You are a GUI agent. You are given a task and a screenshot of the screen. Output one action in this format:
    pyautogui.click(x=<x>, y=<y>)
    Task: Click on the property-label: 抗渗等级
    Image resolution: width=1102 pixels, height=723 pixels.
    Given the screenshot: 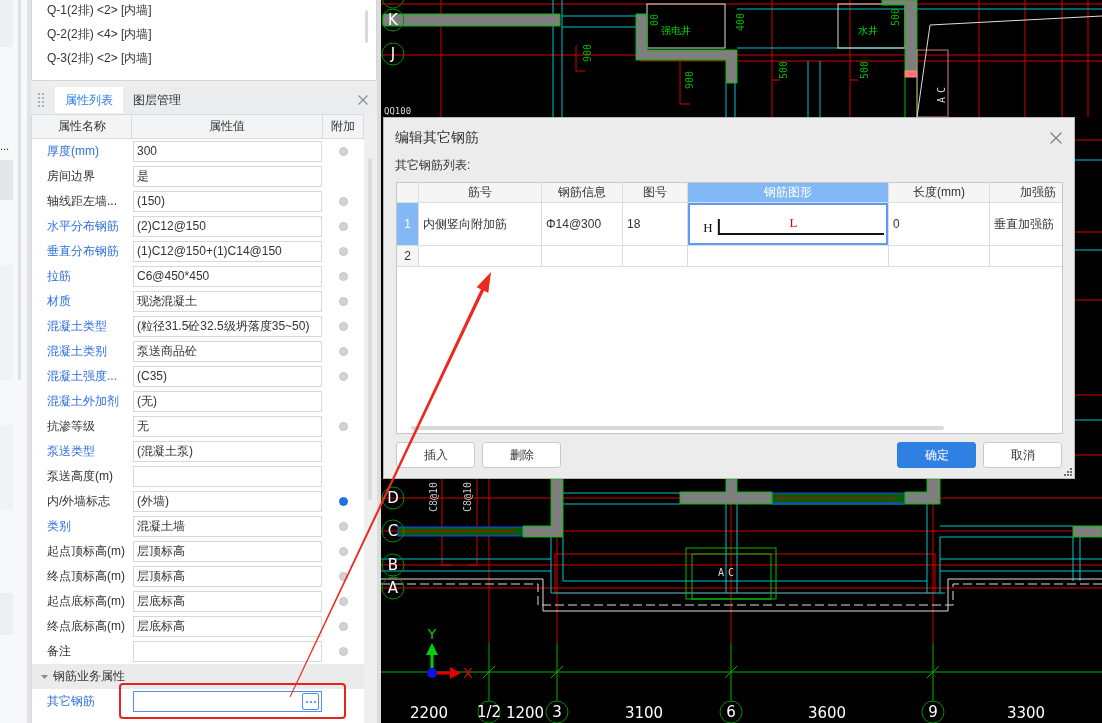 What is the action you would take?
    pyautogui.click(x=71, y=426)
    